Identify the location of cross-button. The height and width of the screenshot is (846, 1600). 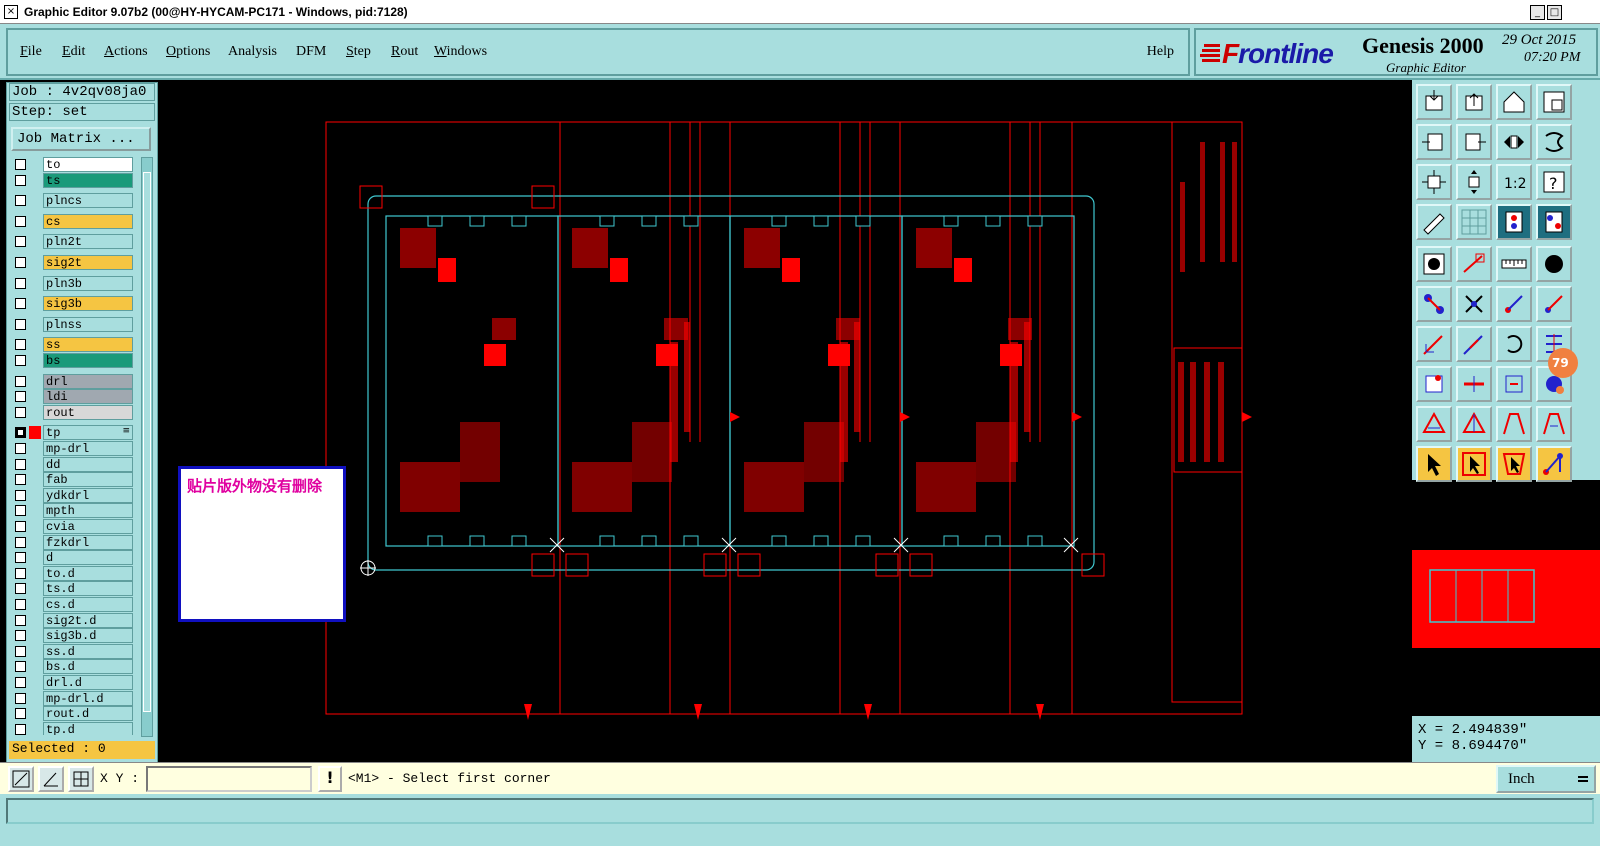
(1474, 304).